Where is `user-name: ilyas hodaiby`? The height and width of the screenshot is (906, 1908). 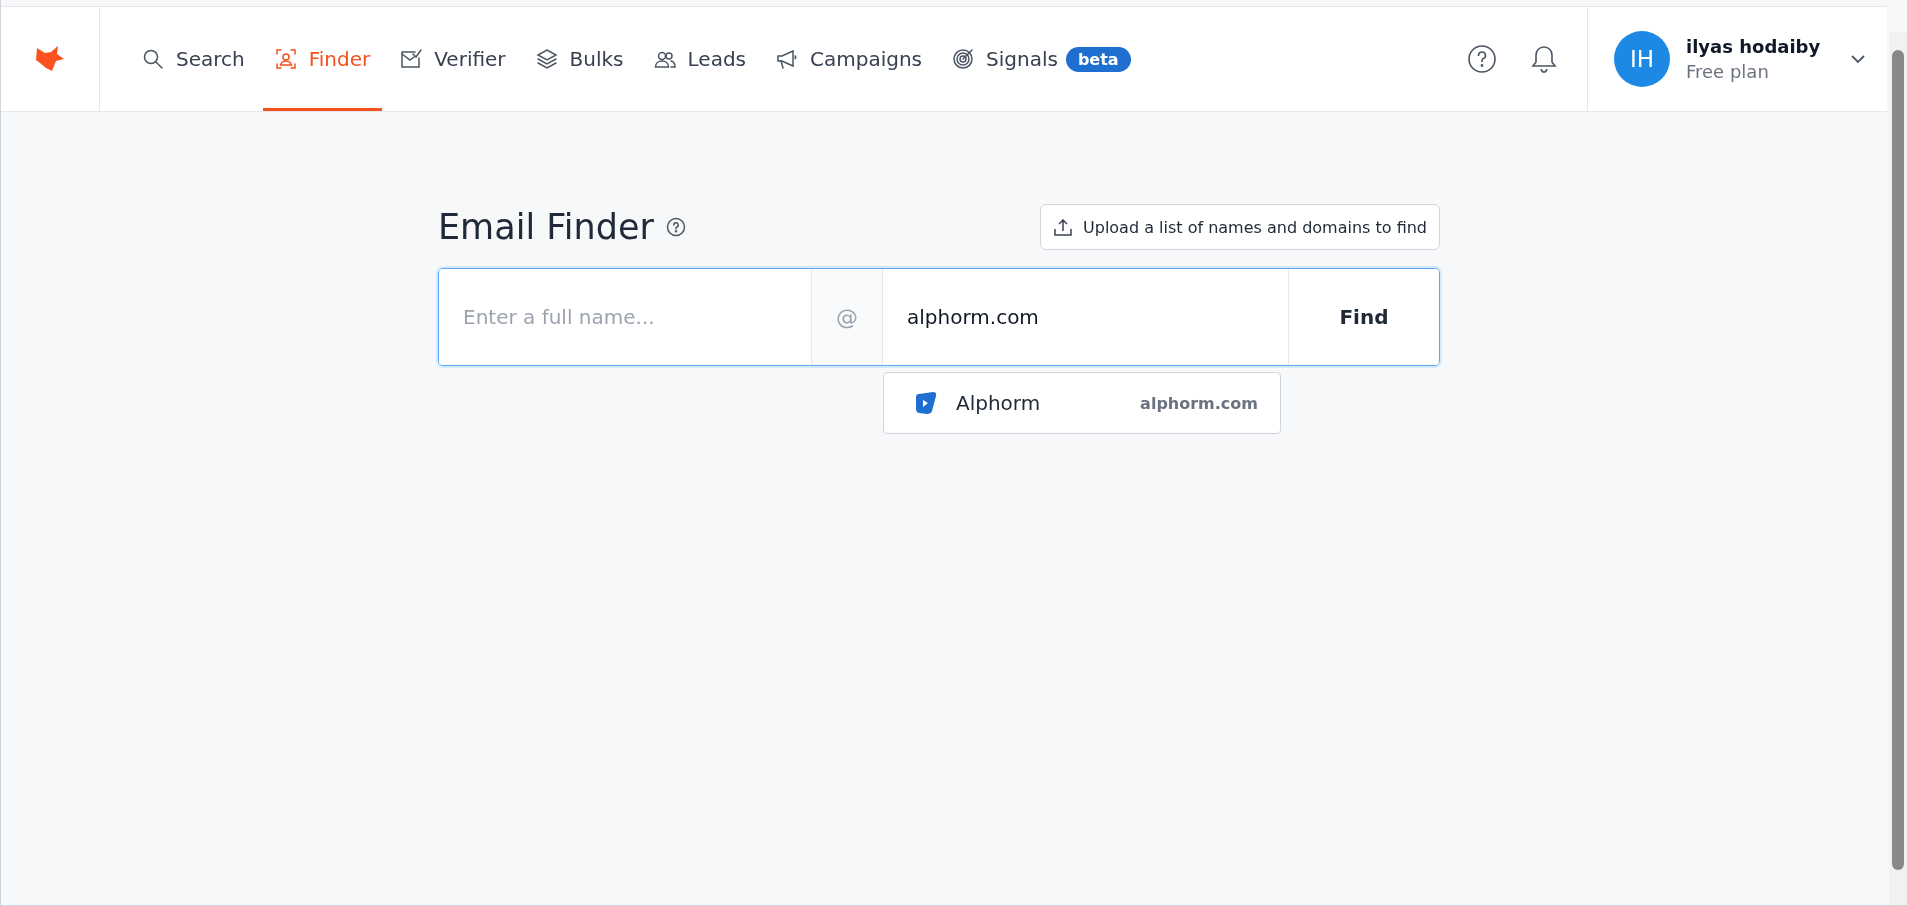
user-name: ilyas hodaiby is located at coordinates (1753, 46).